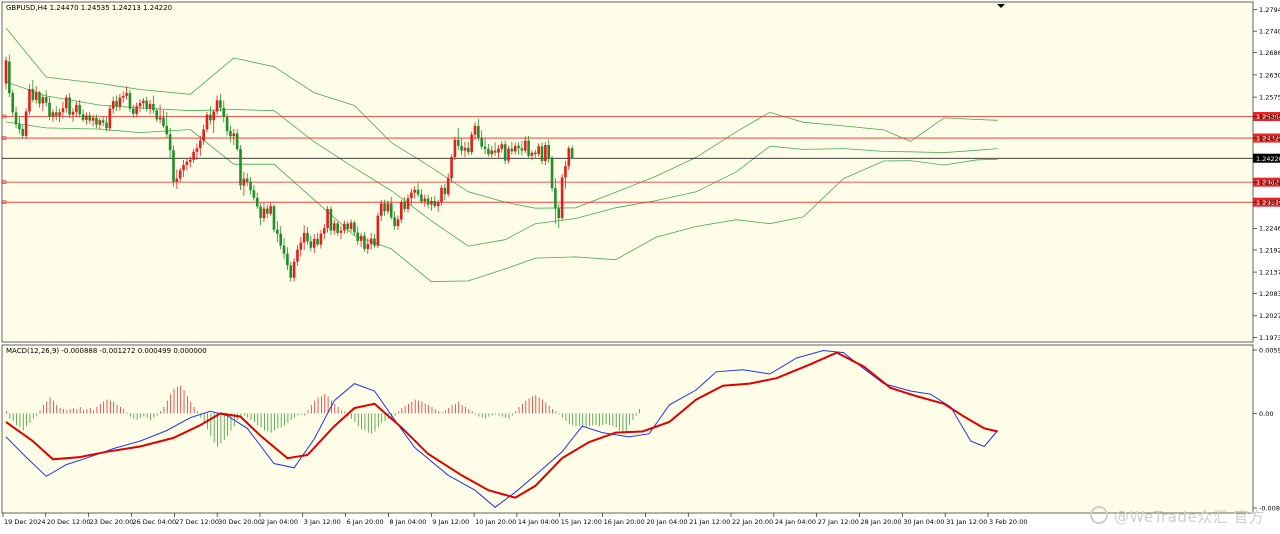 This screenshot has width=1280, height=534. What do you see at coordinates (1266, 414) in the screenshot?
I see `macd-tick-label: 0.00` at bounding box center [1266, 414].